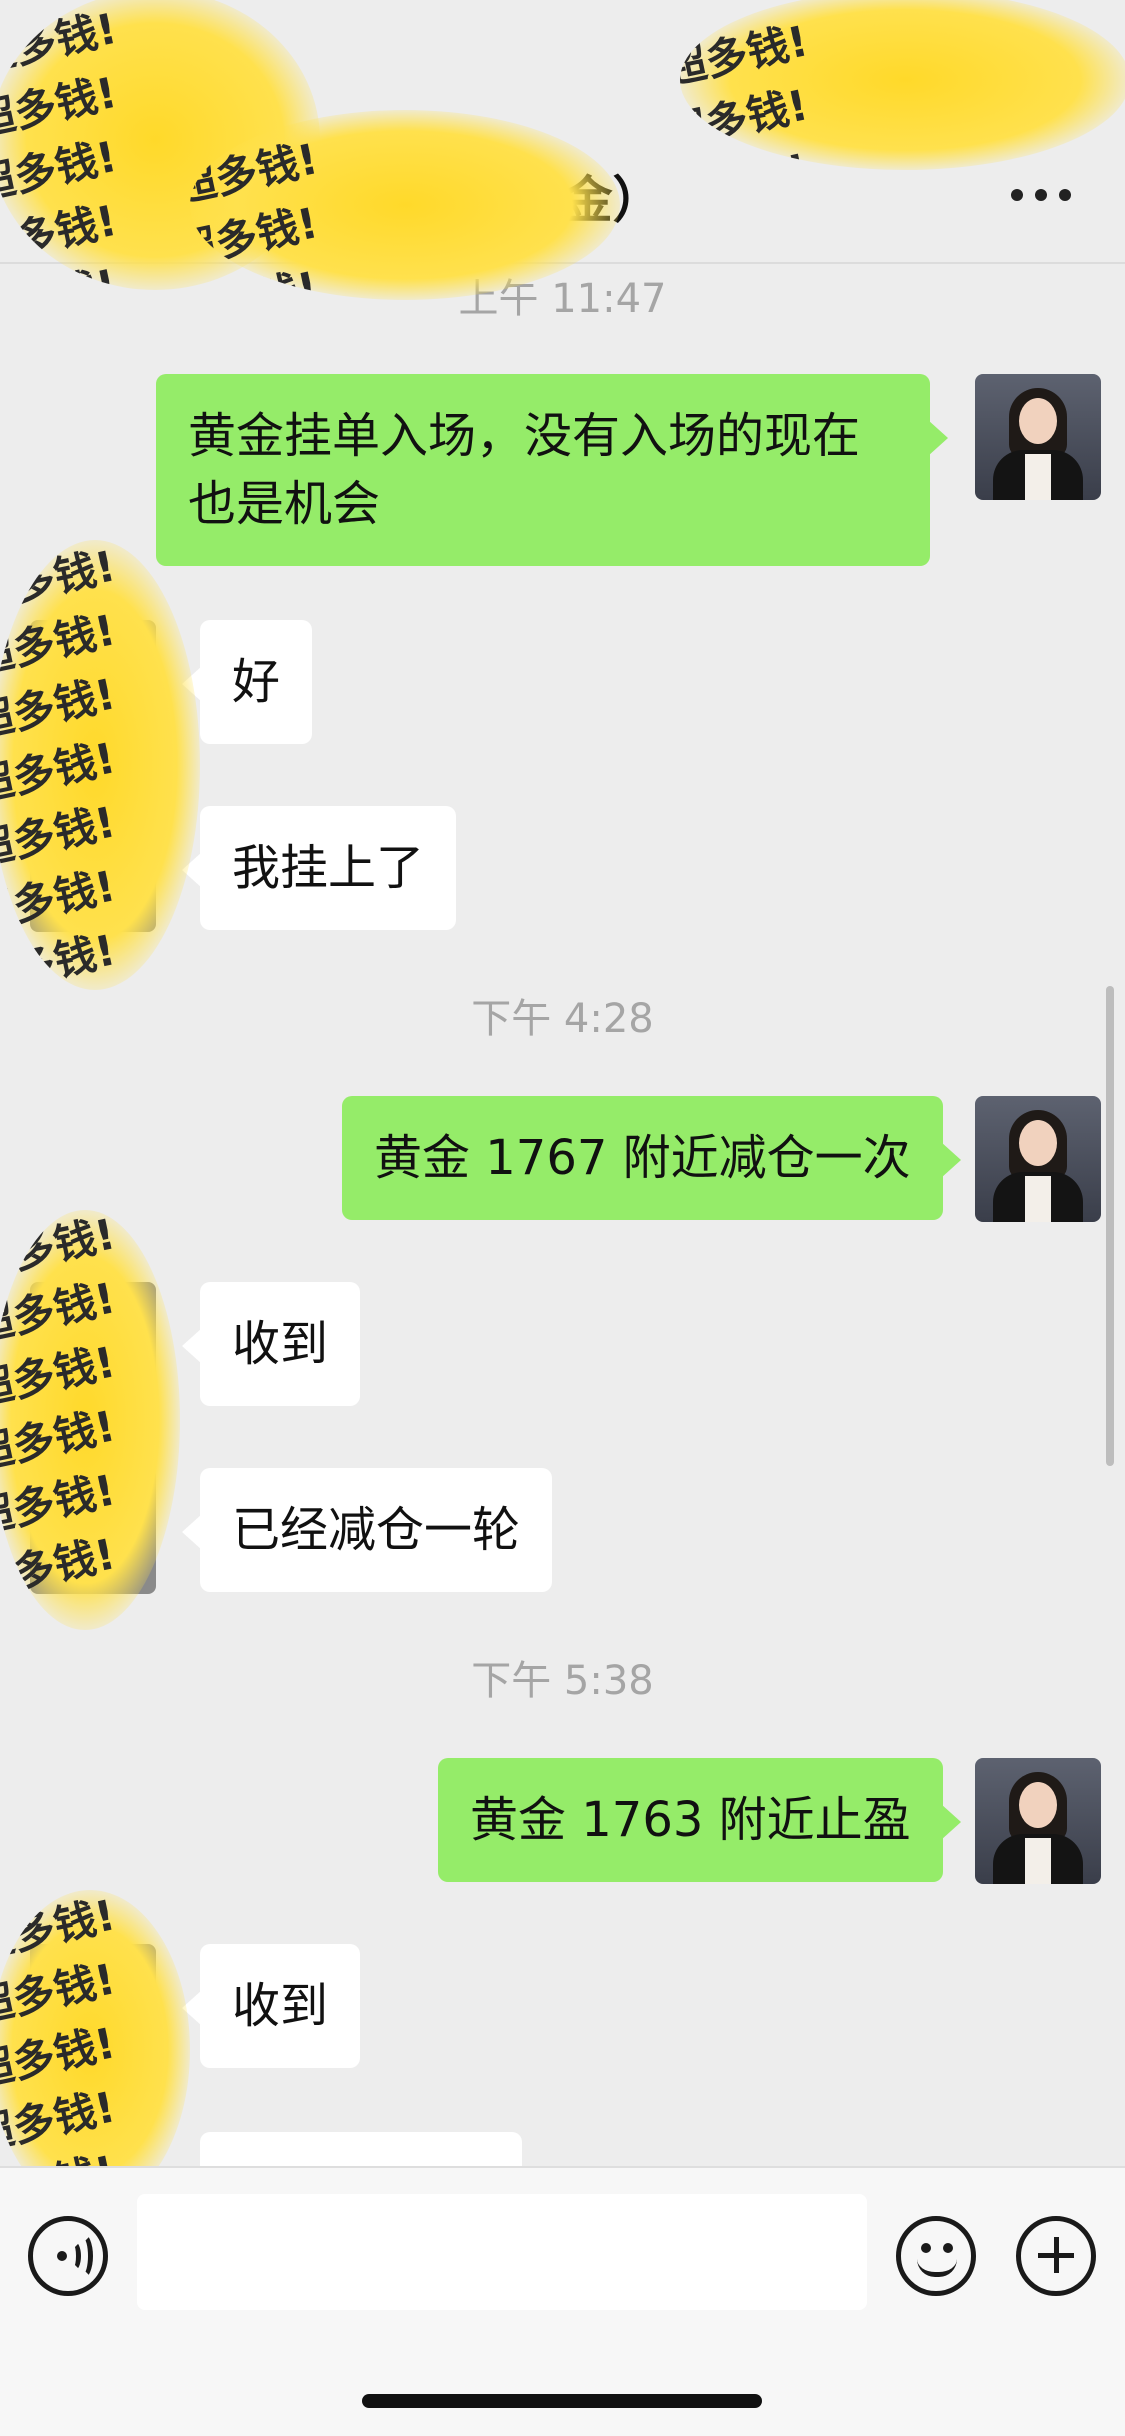  I want to click on plus-icon, so click(1056, 2256).